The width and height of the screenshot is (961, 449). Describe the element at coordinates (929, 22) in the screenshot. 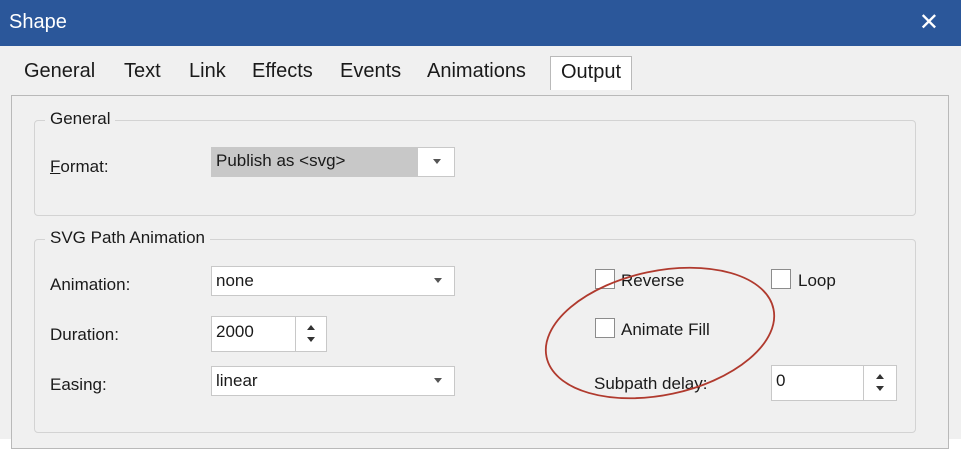

I see `close-icon: ✕` at that location.